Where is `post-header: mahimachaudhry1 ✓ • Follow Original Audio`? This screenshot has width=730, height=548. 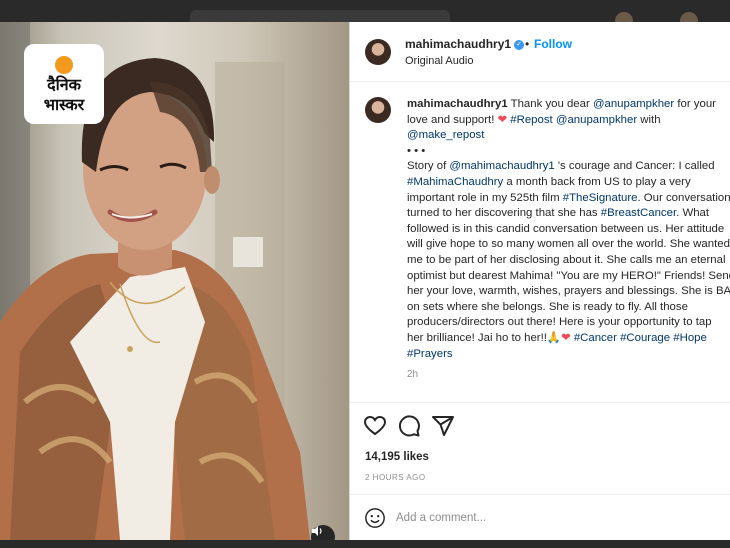 post-header: mahimachaudhry1 ✓ • Follow Original Audio is located at coordinates (540, 52).